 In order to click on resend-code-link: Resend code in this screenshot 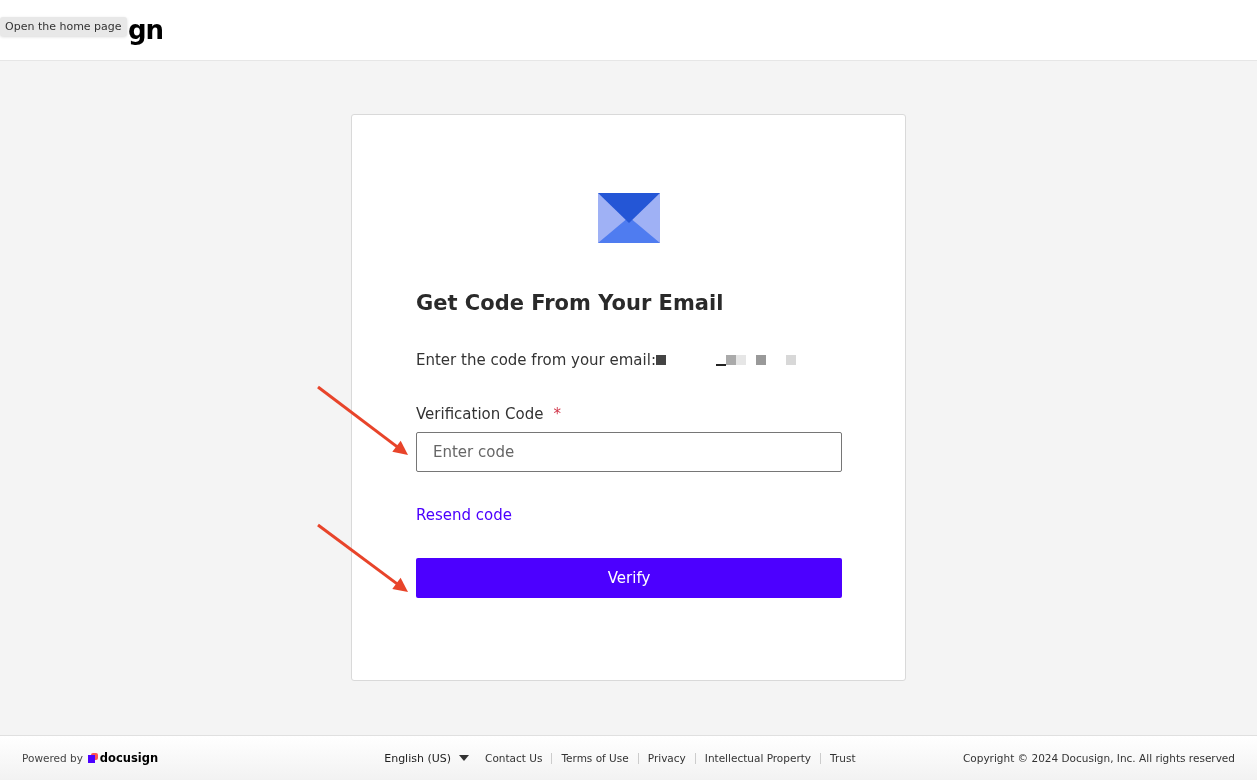, I will do `click(464, 515)`.